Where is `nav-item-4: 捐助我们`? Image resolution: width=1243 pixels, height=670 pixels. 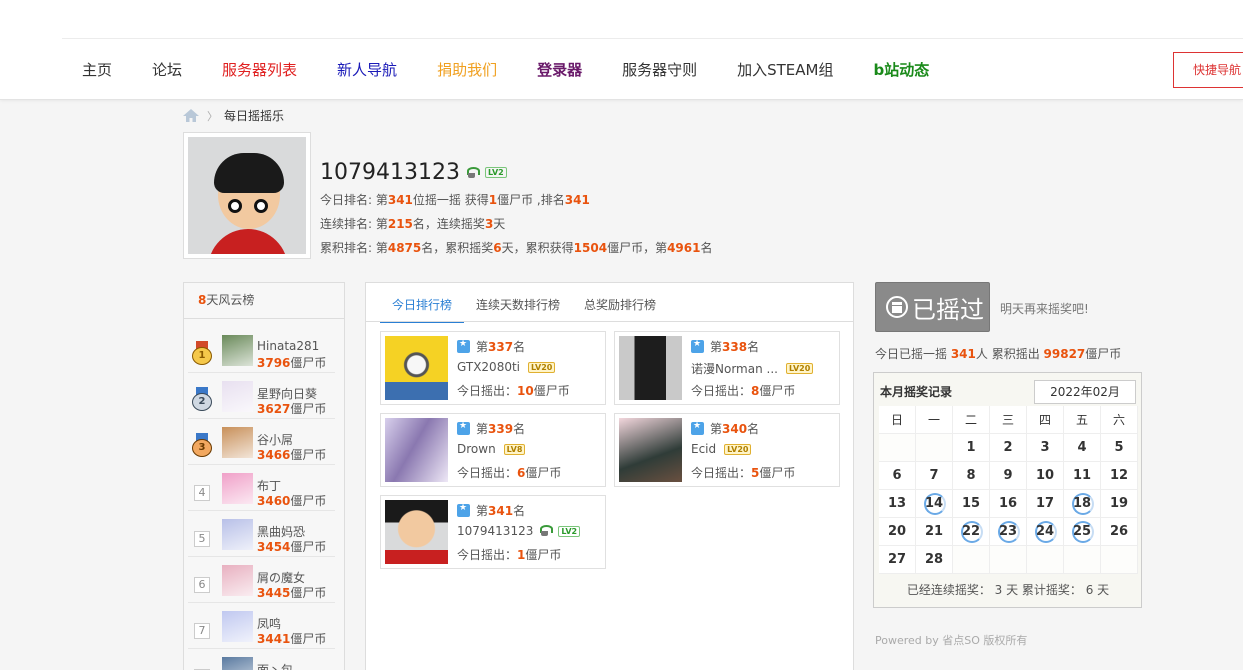 nav-item-4: 捐助我们 is located at coordinates (467, 70).